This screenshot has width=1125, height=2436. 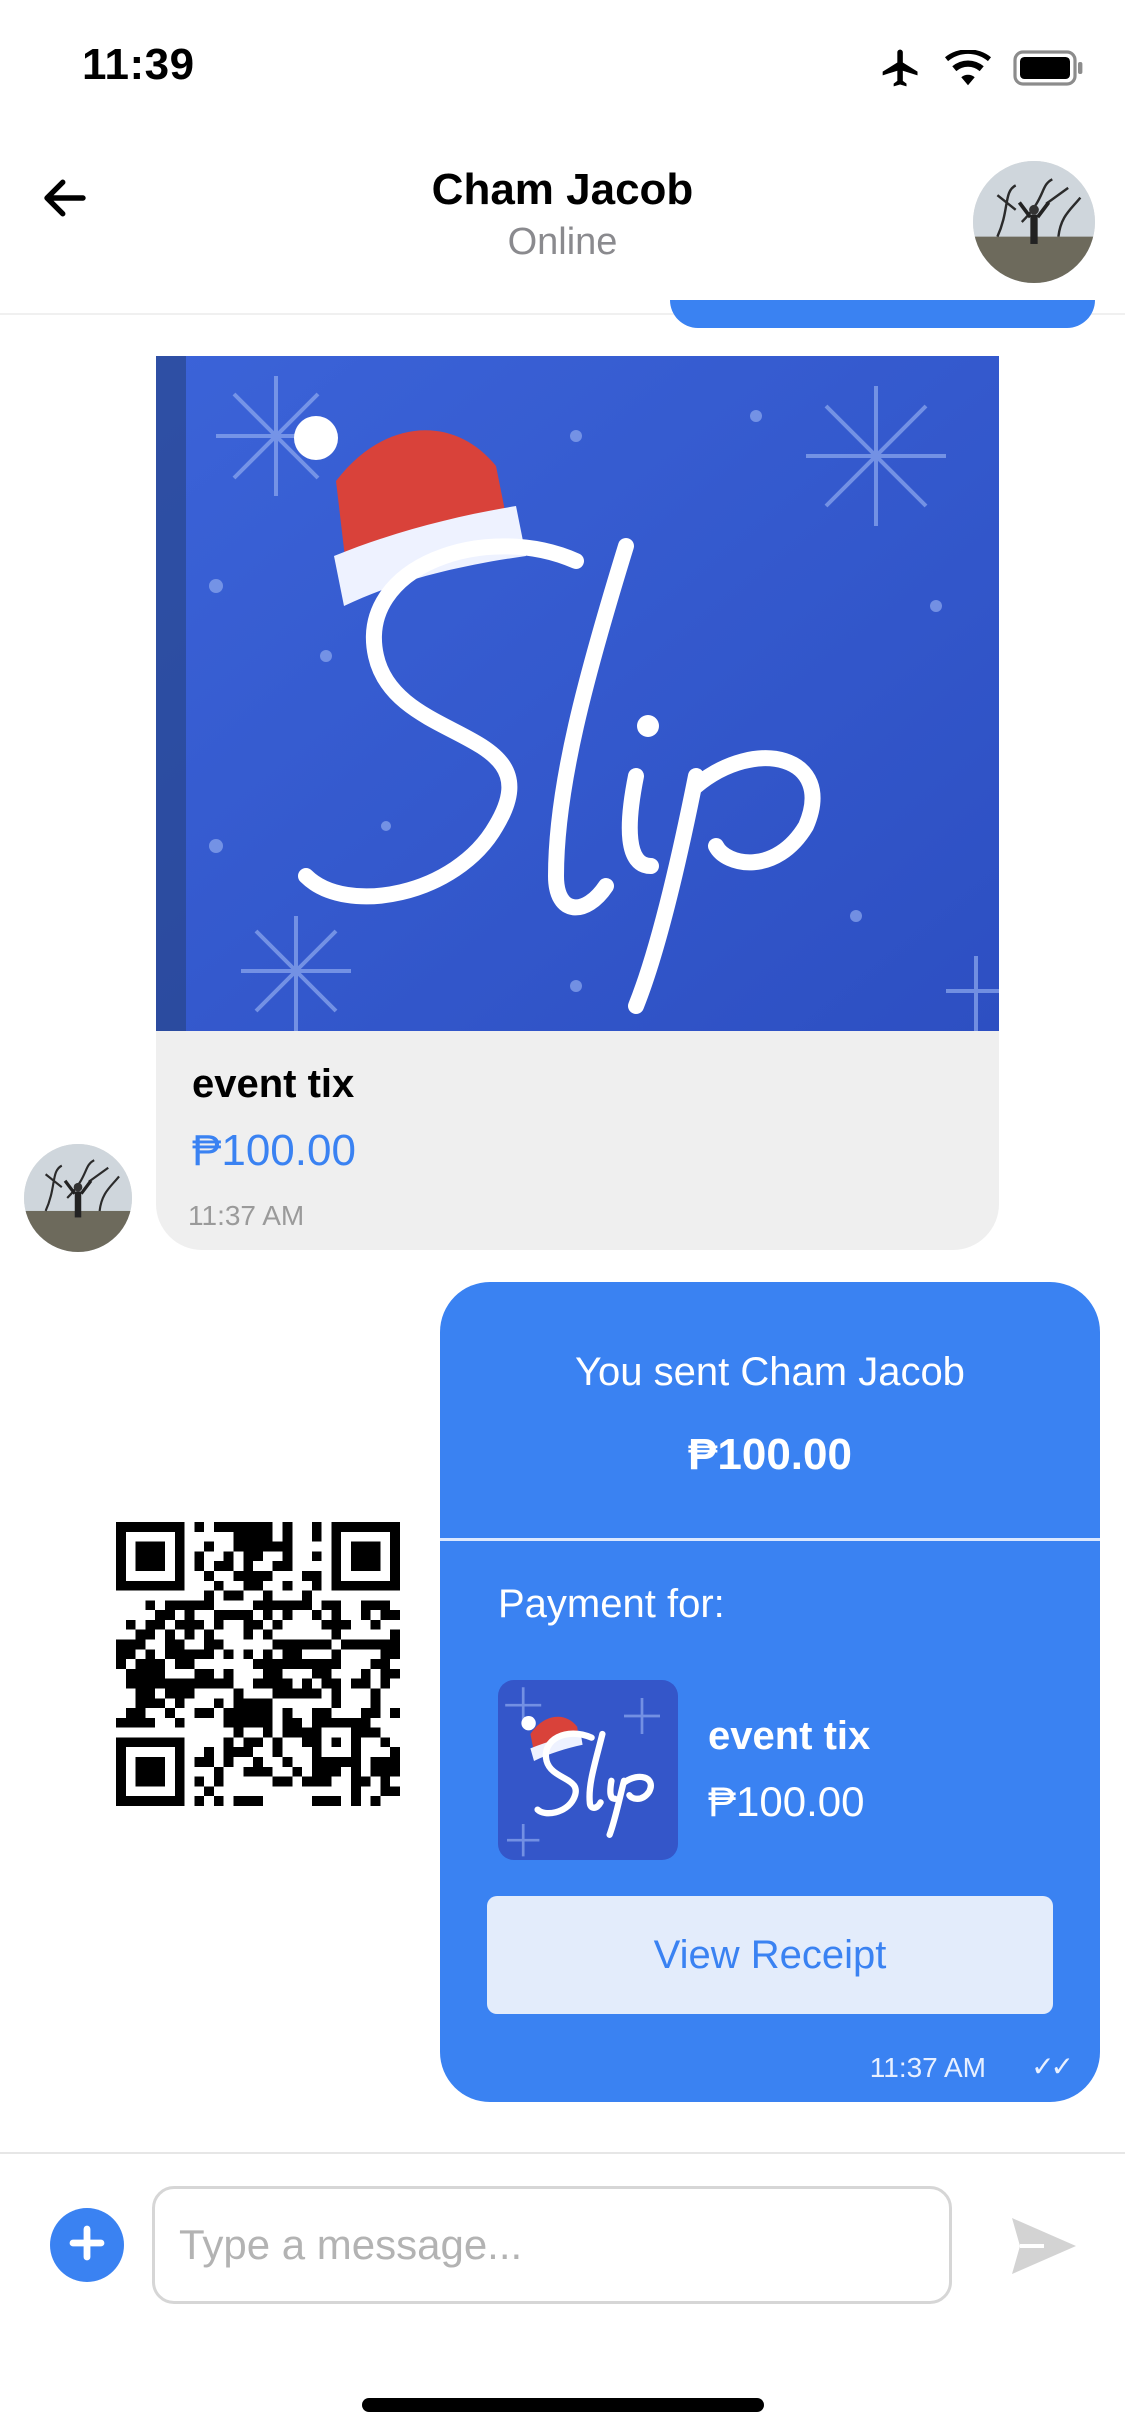 What do you see at coordinates (1034, 222) in the screenshot?
I see `contact-avatar` at bounding box center [1034, 222].